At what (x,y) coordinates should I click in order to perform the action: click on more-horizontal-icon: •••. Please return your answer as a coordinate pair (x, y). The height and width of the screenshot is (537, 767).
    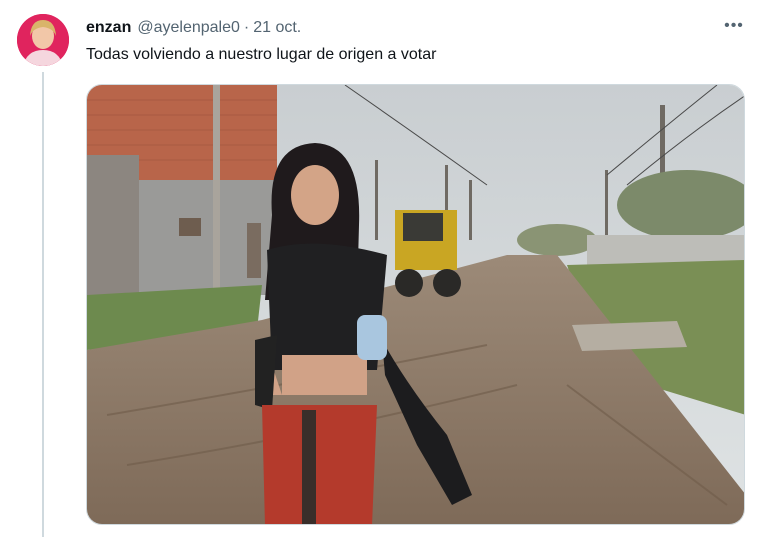
    Looking at the image, I should click on (734, 25).